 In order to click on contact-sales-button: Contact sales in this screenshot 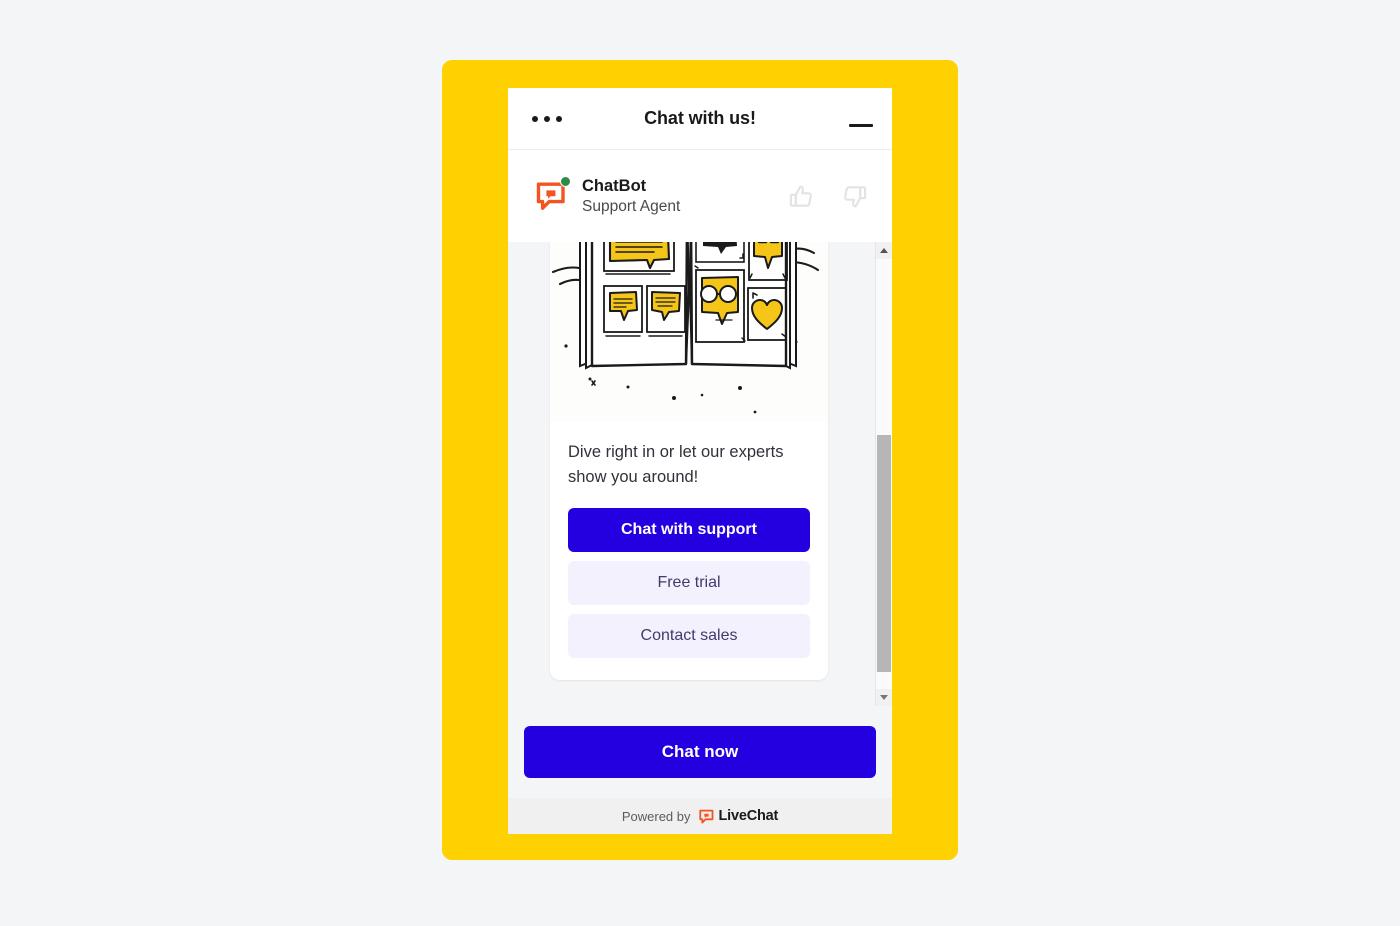, I will do `click(689, 635)`.